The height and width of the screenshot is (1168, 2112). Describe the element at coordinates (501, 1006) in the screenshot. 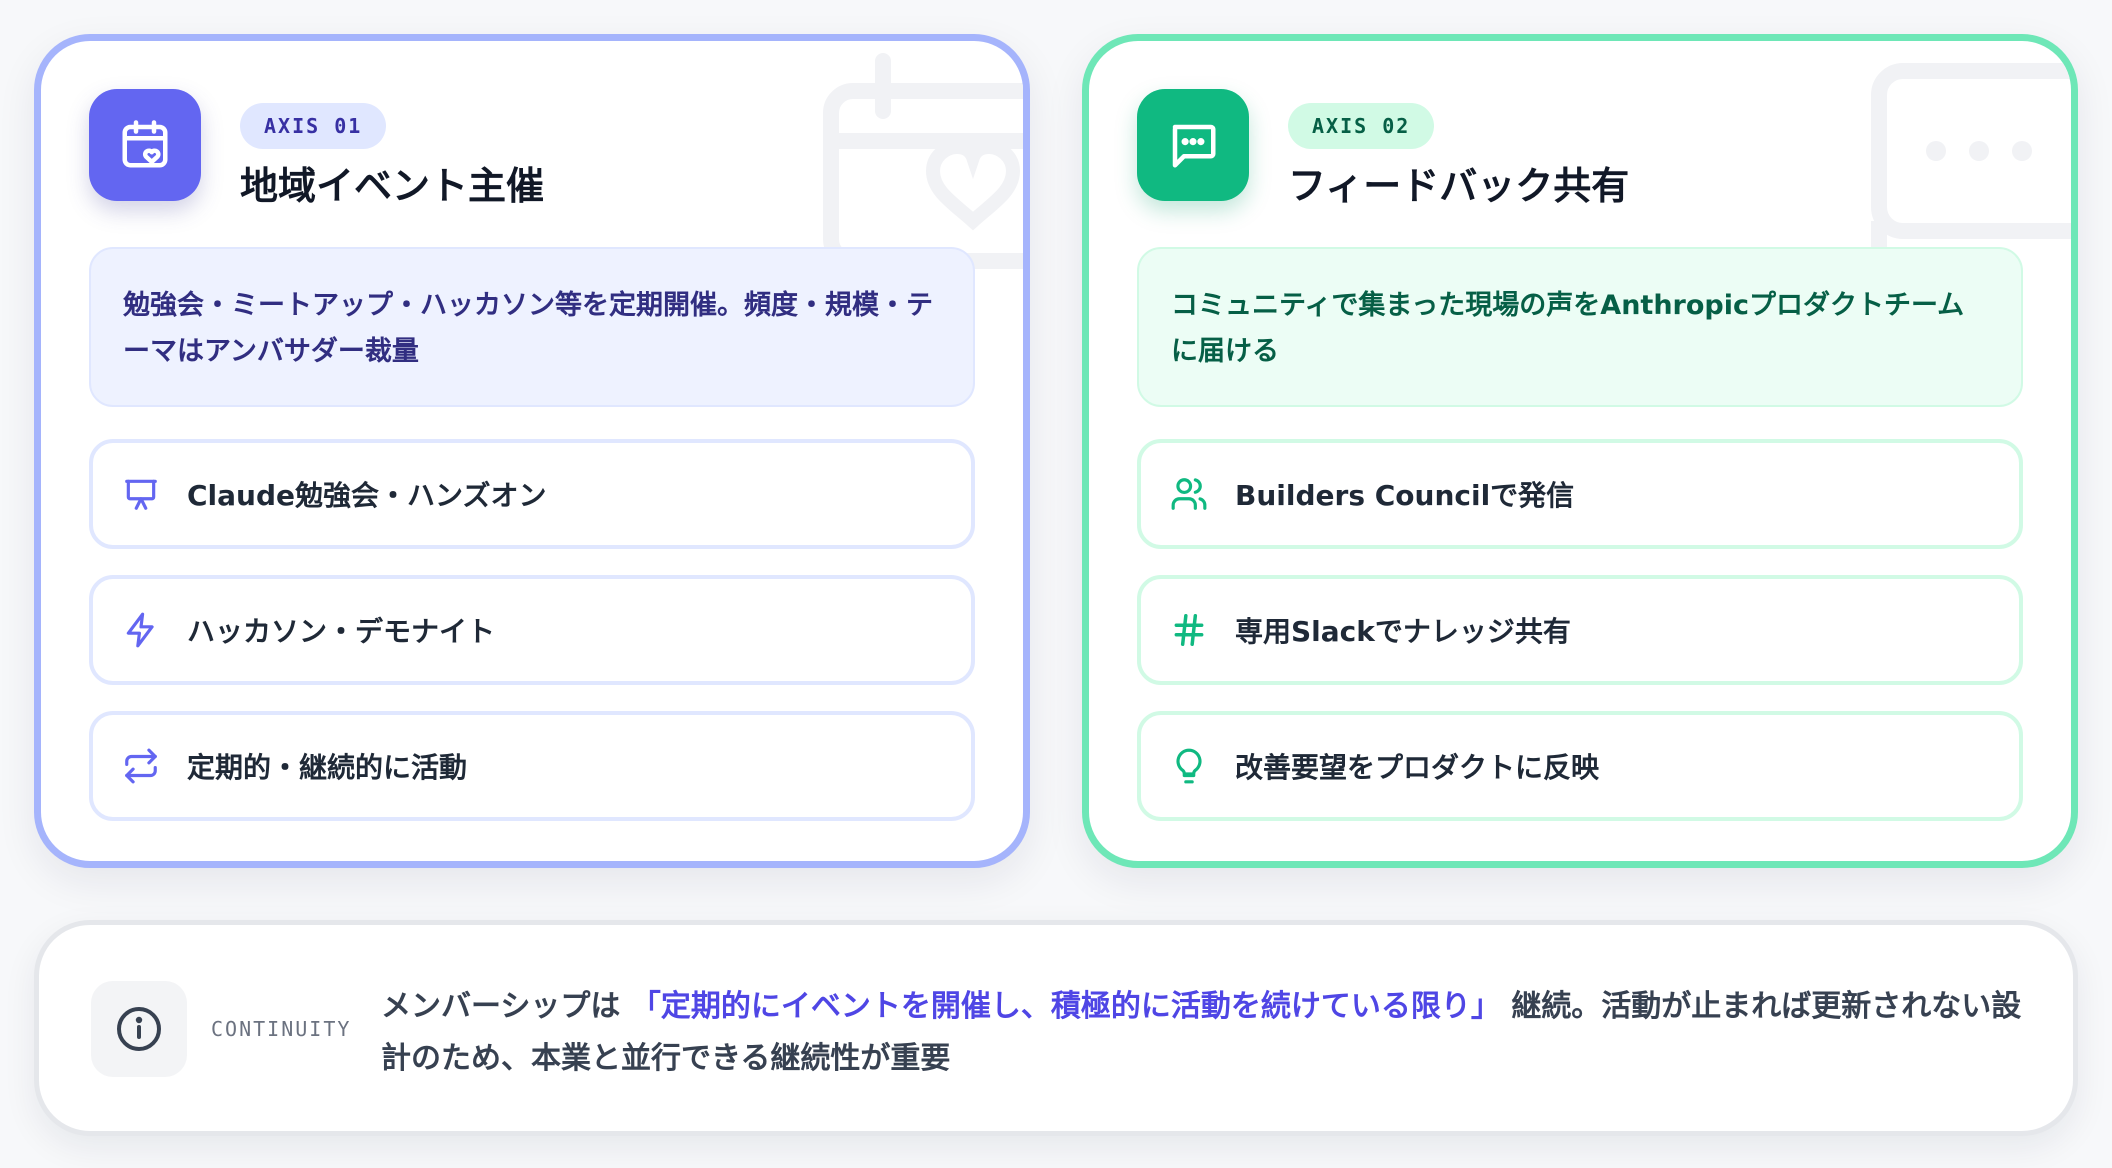

I see `continuity-text-before: メンバーシップは` at that location.